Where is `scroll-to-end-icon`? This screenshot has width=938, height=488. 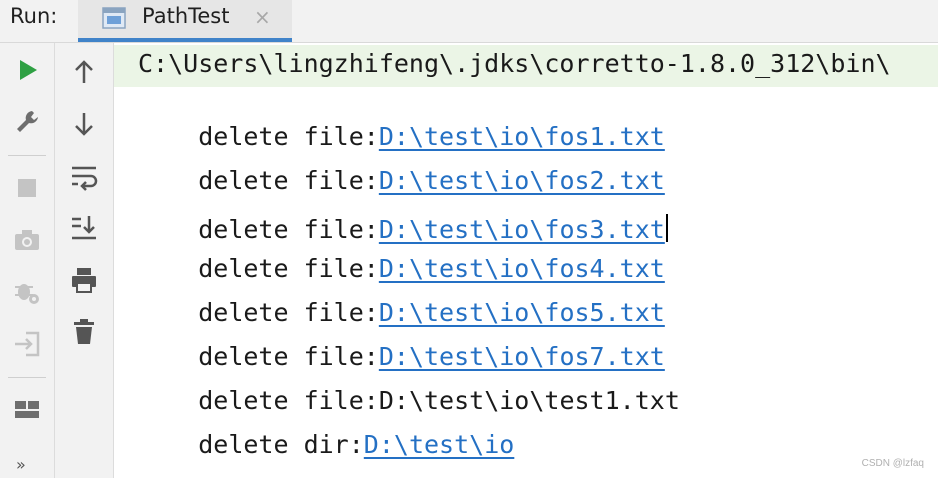 scroll-to-end-icon is located at coordinates (84, 228).